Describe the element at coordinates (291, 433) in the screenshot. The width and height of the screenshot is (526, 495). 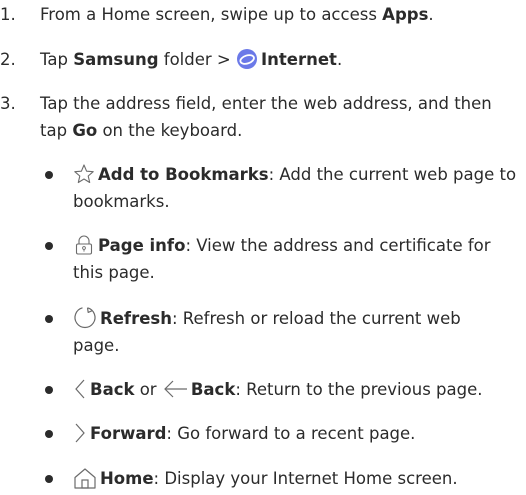
I see `bullet-description: : Go forward to a recent page.` at that location.